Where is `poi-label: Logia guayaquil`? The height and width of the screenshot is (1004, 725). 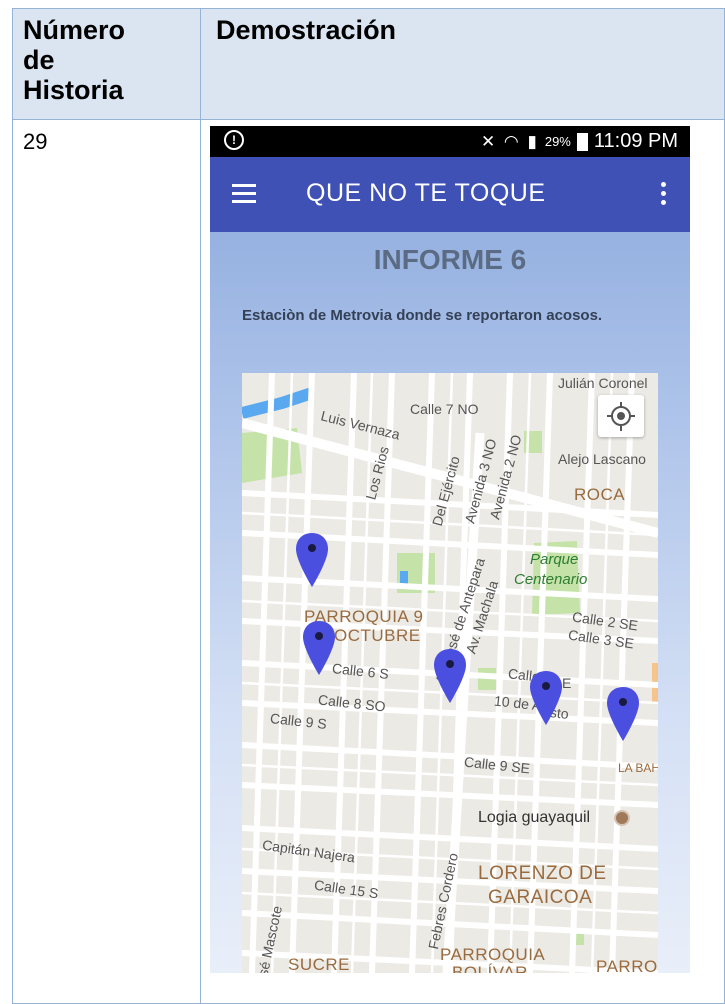 poi-label: Logia guayaquil is located at coordinates (534, 817).